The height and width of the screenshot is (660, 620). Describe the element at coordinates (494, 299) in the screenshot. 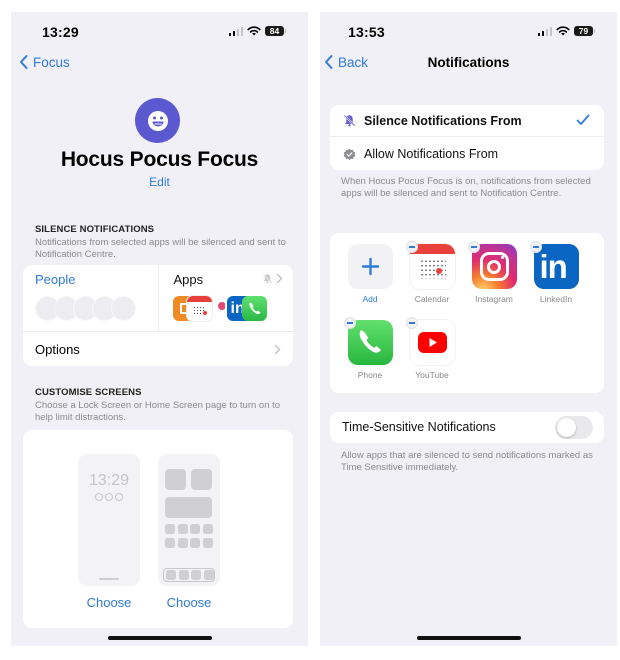

I see `app-name: Instagram` at that location.